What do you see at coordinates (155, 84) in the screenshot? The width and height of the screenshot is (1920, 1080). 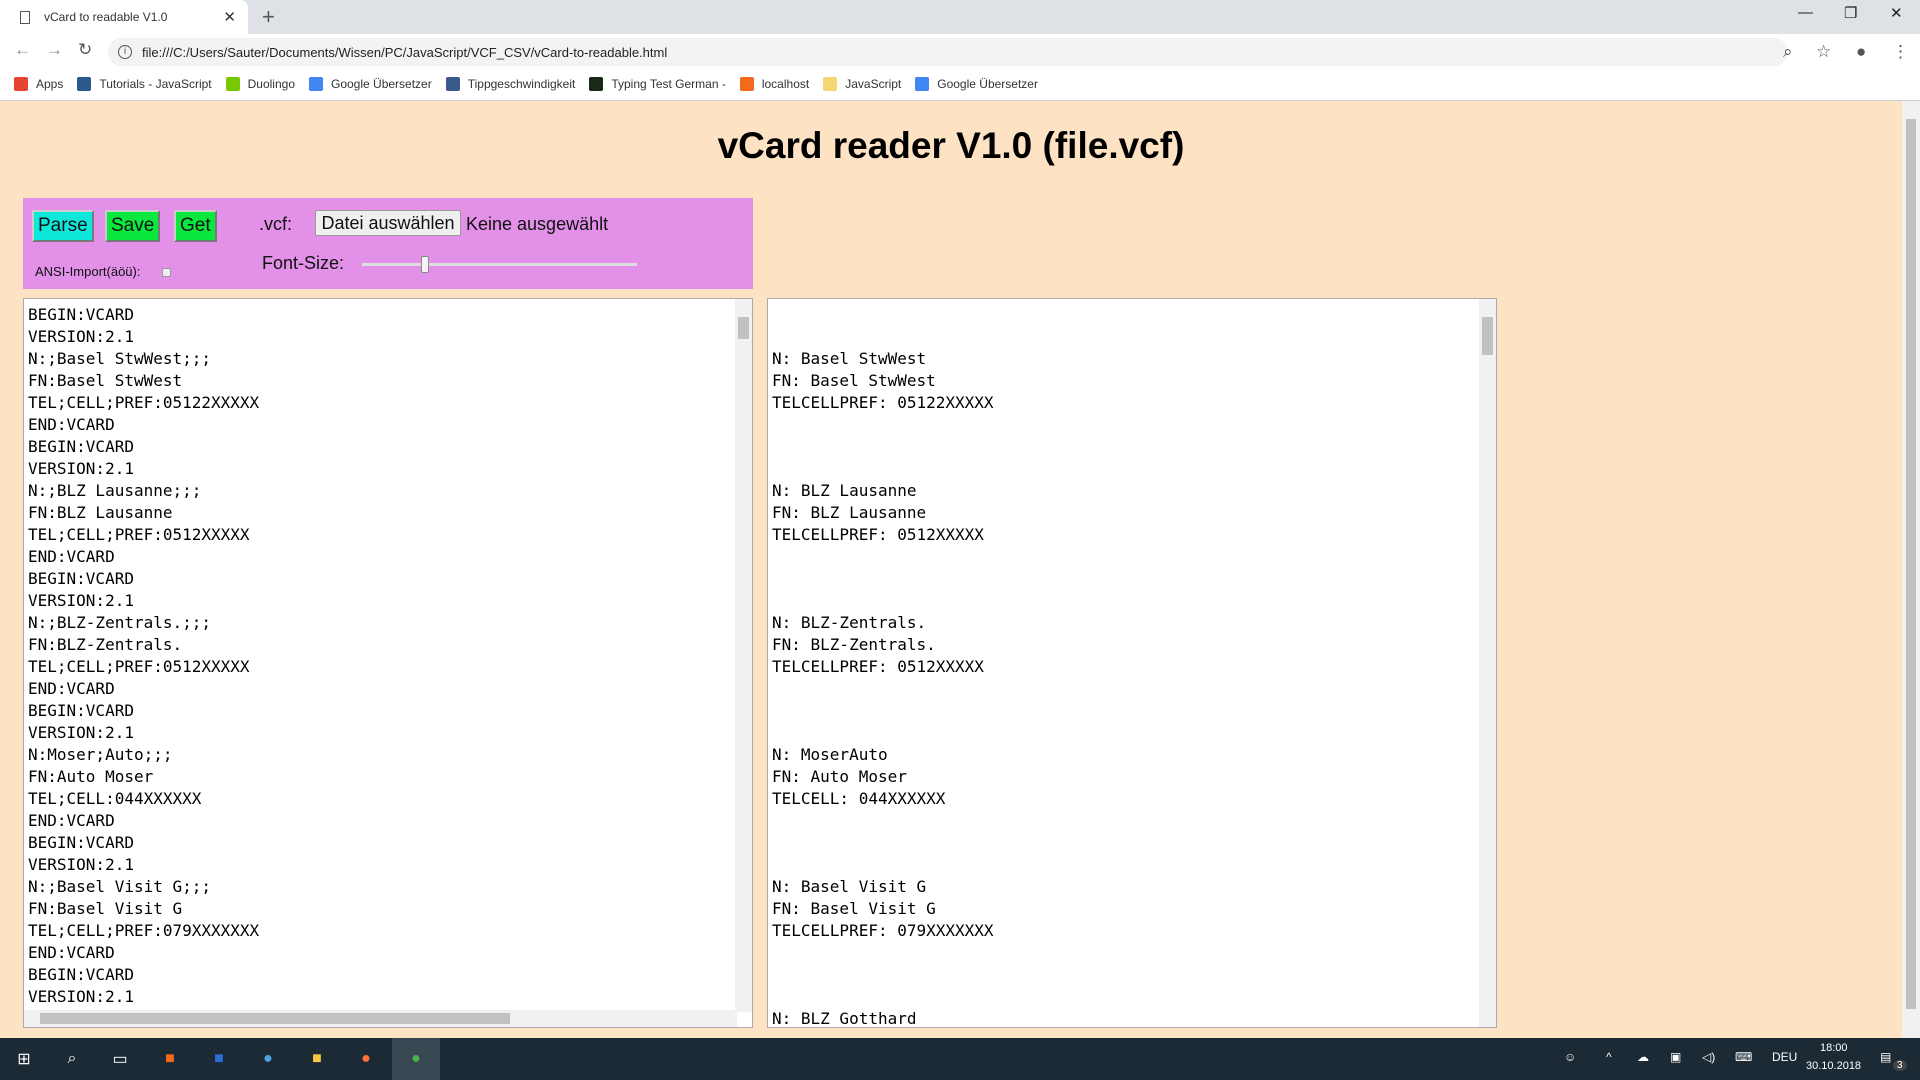 I see `bookmark-label: Tutorials - JavaScript` at bounding box center [155, 84].